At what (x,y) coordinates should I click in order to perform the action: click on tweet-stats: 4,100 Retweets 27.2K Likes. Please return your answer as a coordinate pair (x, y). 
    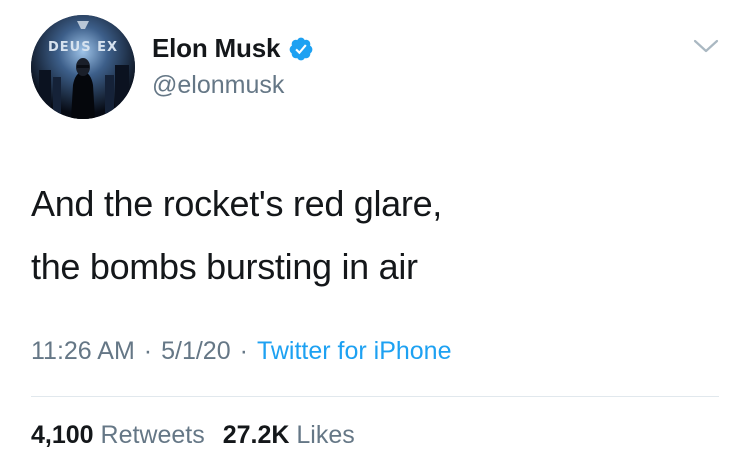
    Looking at the image, I should click on (193, 435).